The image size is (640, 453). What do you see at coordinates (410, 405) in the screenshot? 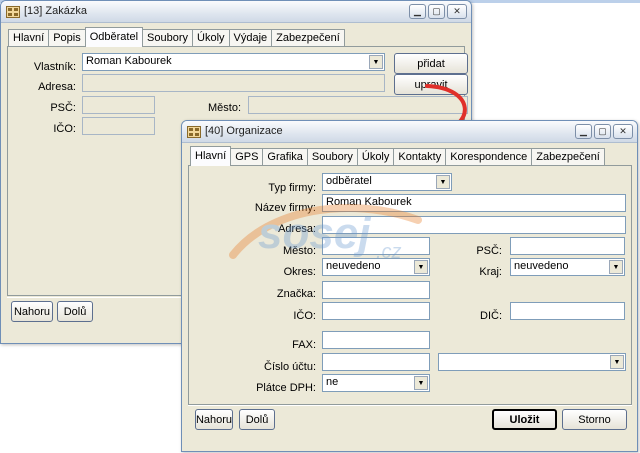
I see `divider` at bounding box center [410, 405].